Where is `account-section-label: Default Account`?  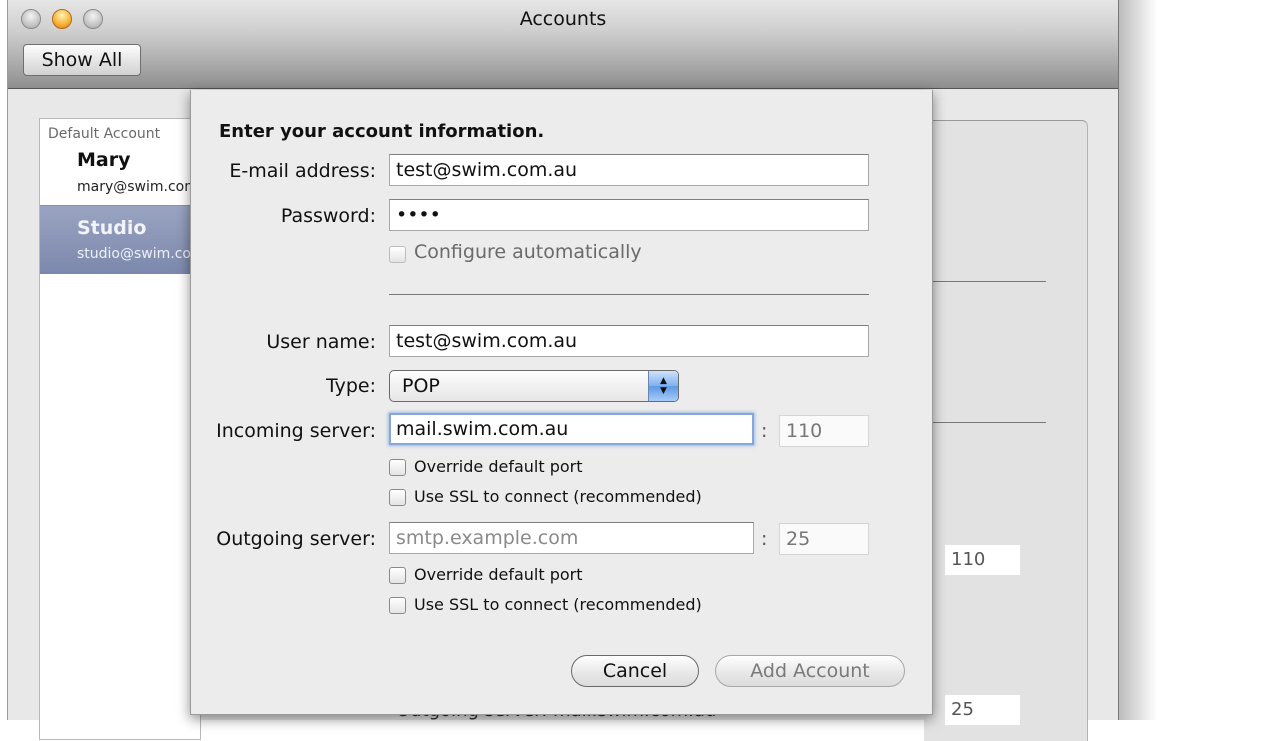
account-section-label: Default Account is located at coordinates (104, 134).